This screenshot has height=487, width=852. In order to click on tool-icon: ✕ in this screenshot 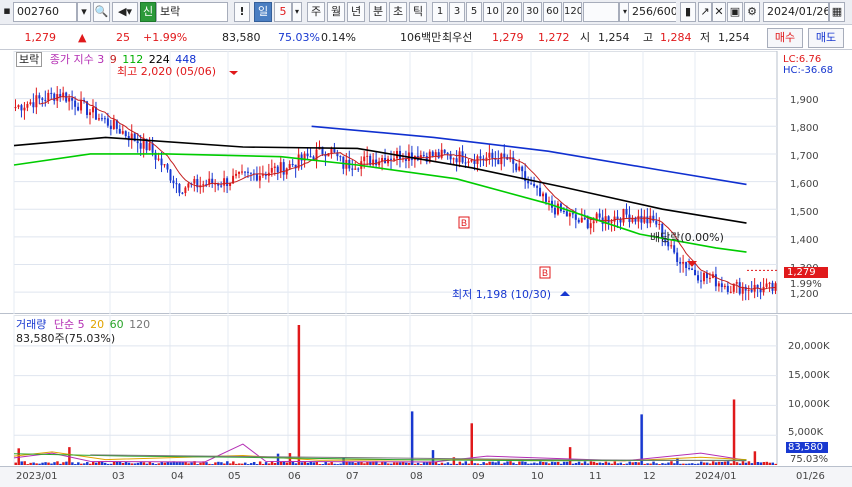, I will do `click(719, 12)`.